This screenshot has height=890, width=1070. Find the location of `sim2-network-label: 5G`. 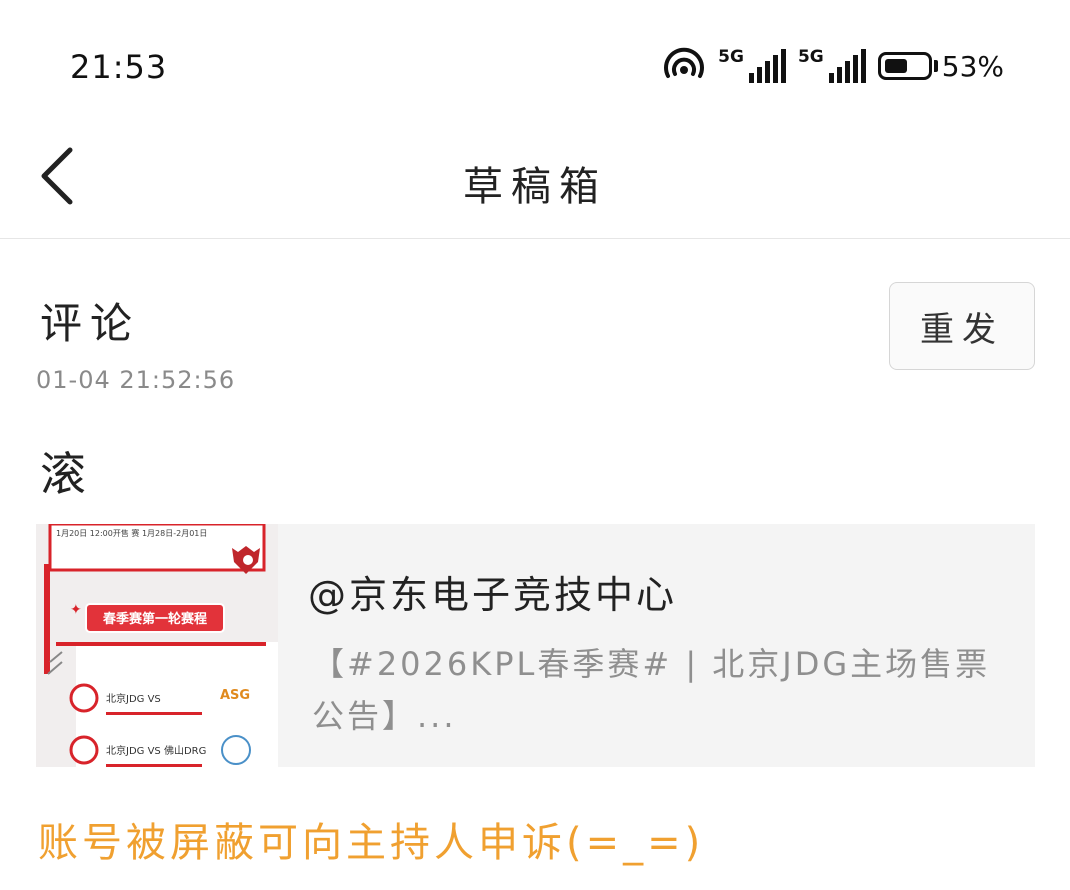

sim2-network-label: 5G is located at coordinates (810, 57).